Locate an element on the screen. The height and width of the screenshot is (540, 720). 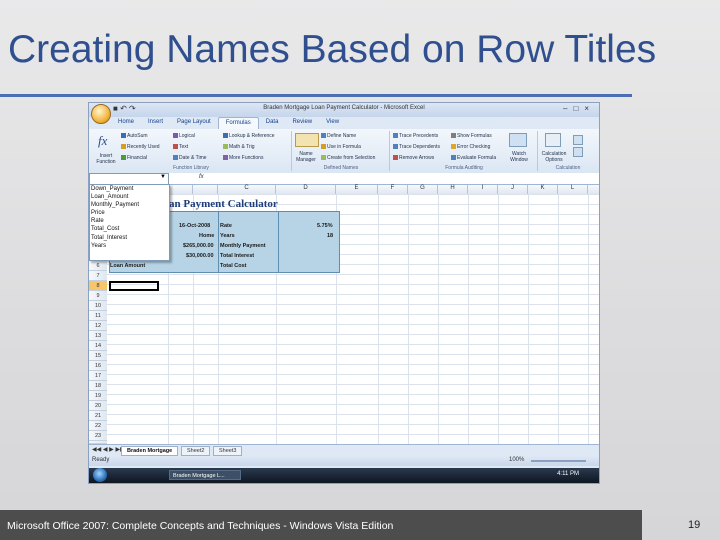
column-header: J is located at coordinates (513, 189).